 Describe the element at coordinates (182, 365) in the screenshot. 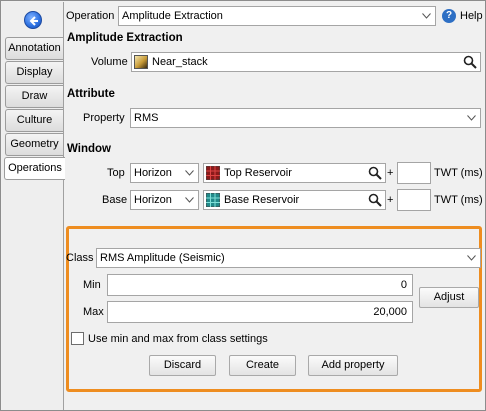

I see `discard-button: Discard` at that location.